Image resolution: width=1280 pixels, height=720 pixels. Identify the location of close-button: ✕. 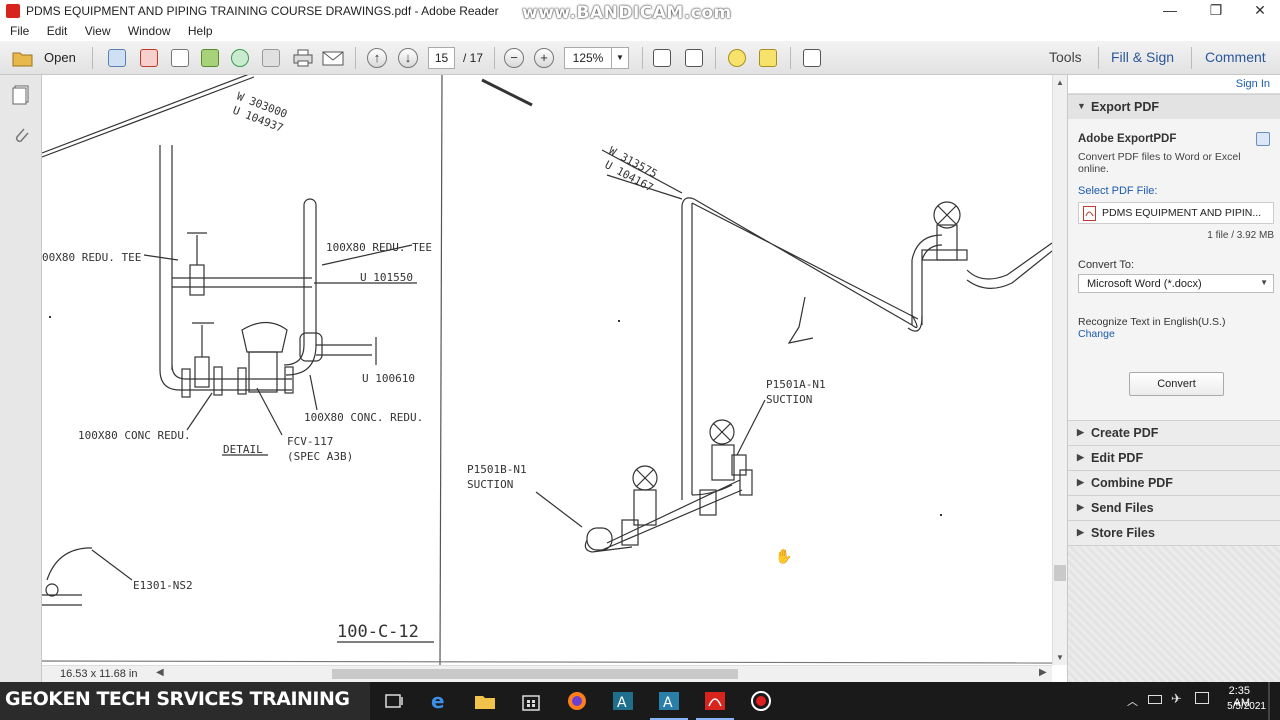
(1259, 11).